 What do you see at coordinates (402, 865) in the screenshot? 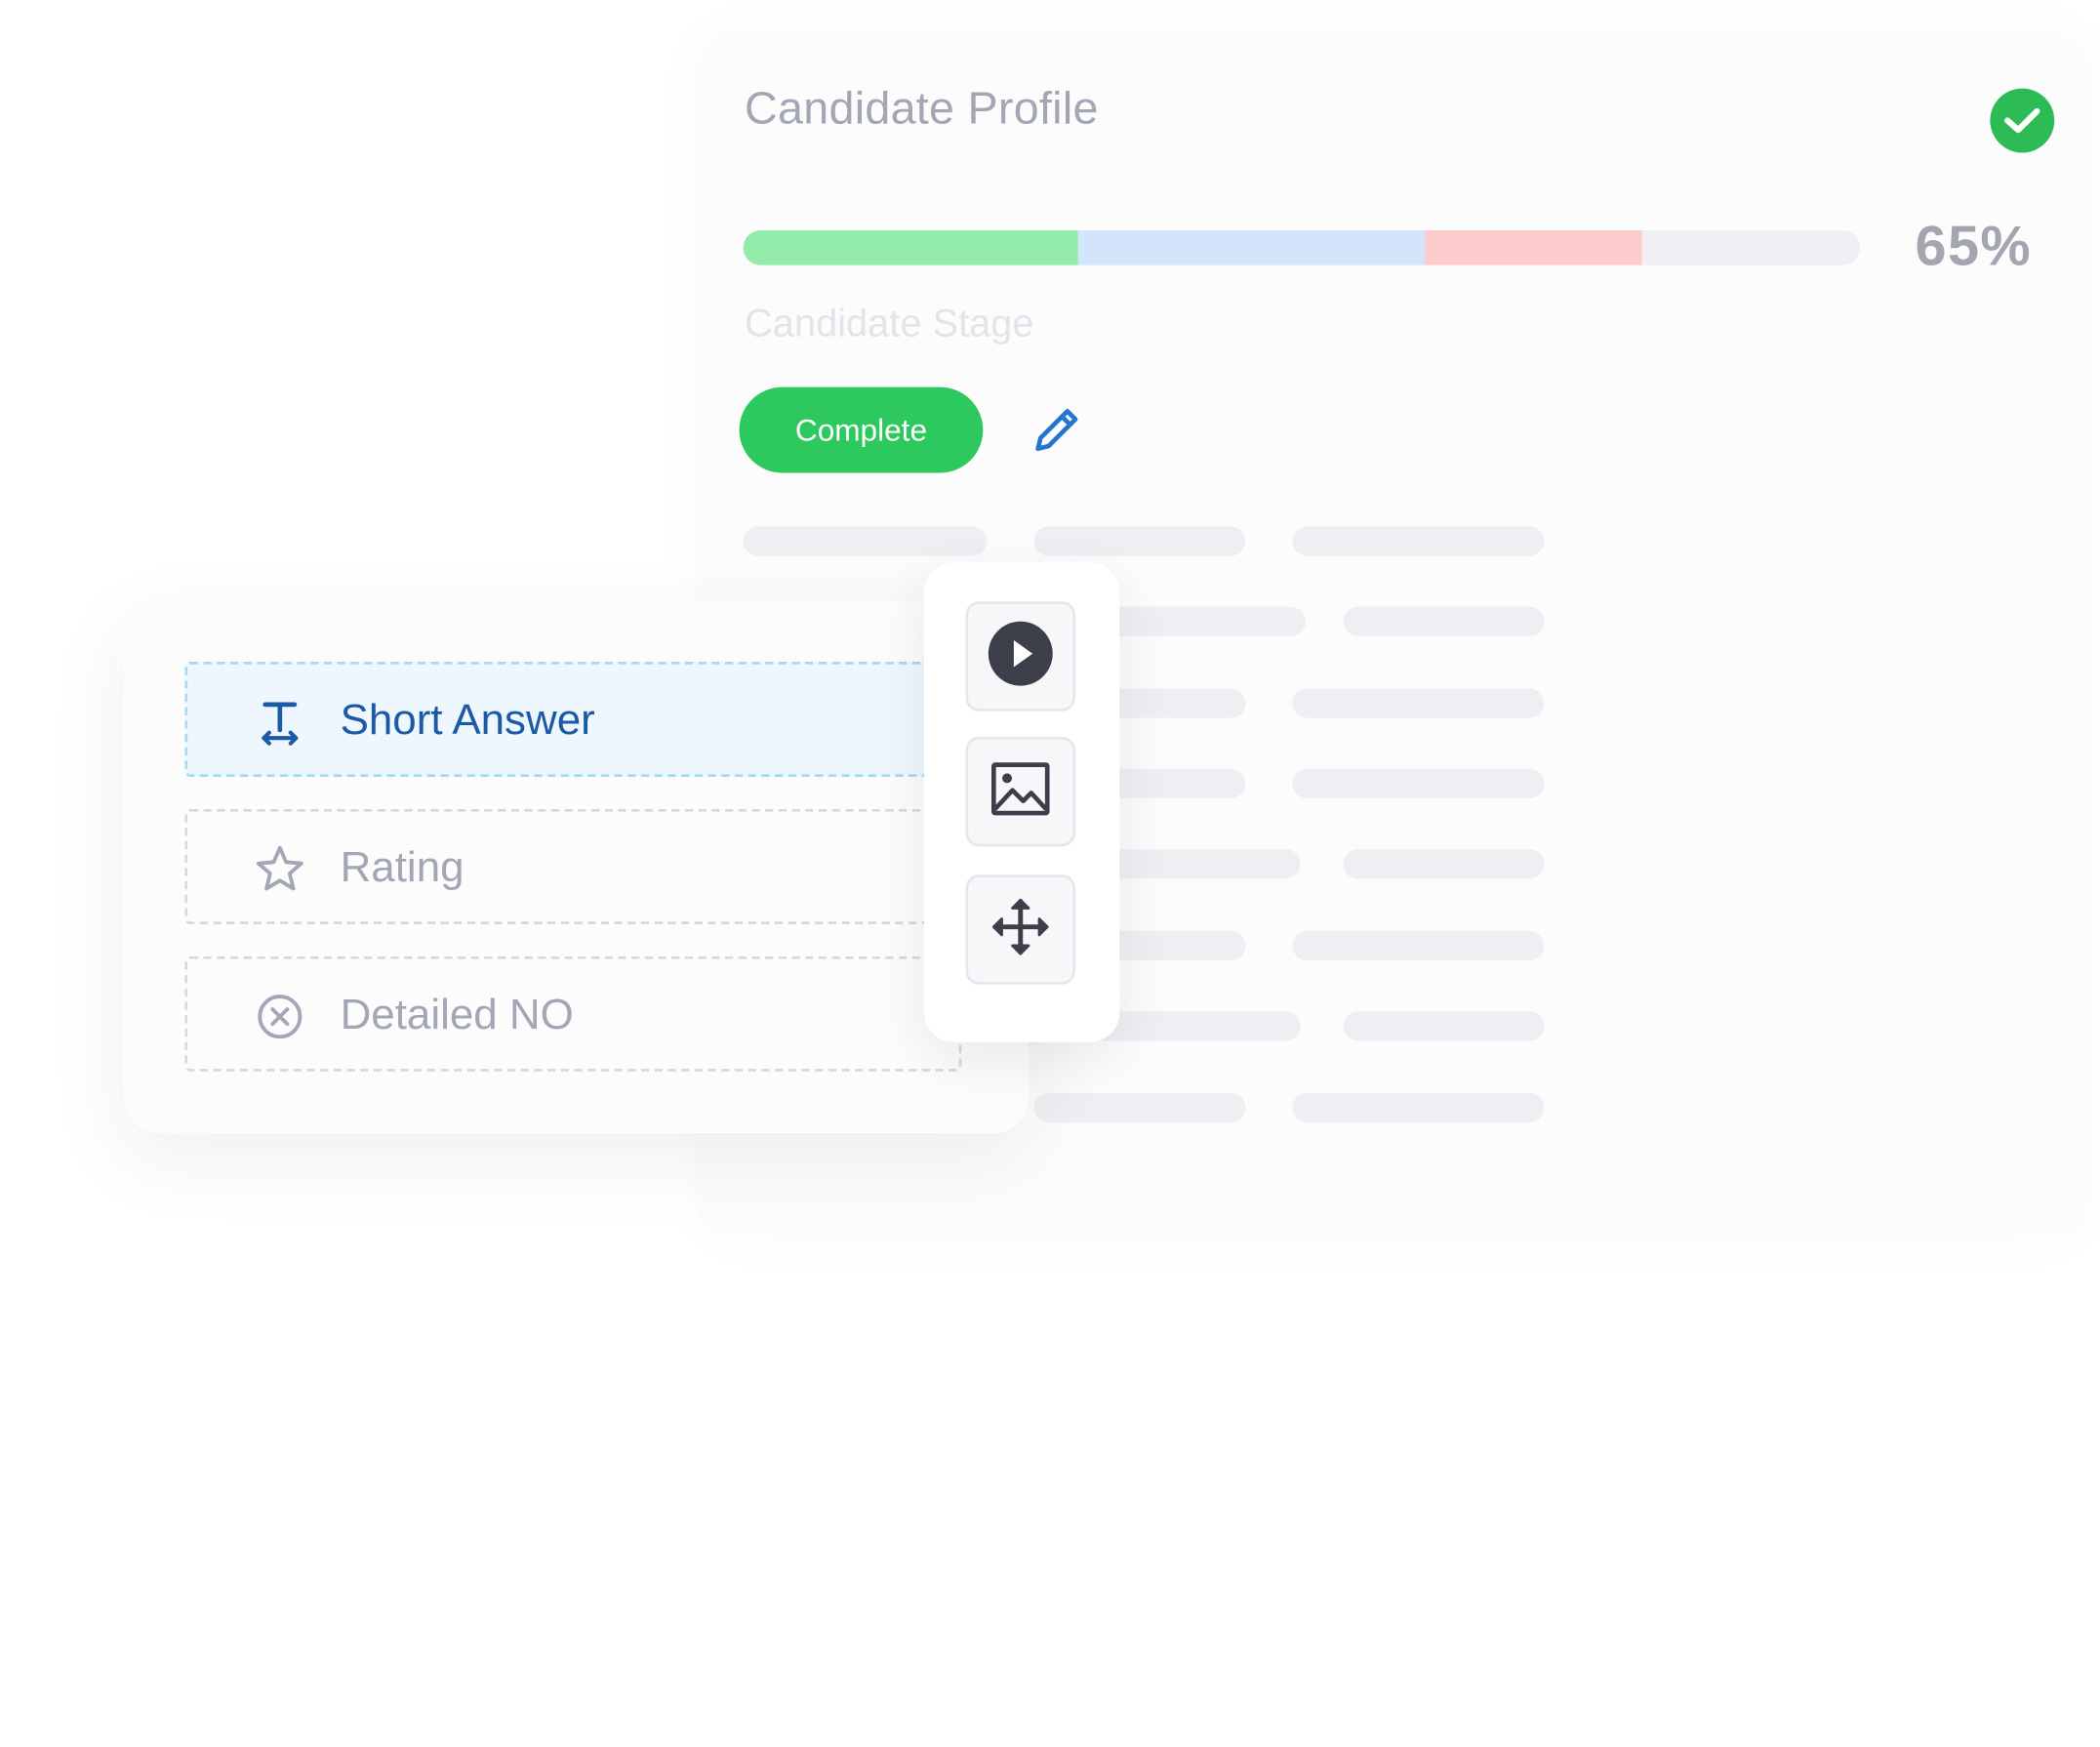
I see `question-type-label: Rating` at bounding box center [402, 865].